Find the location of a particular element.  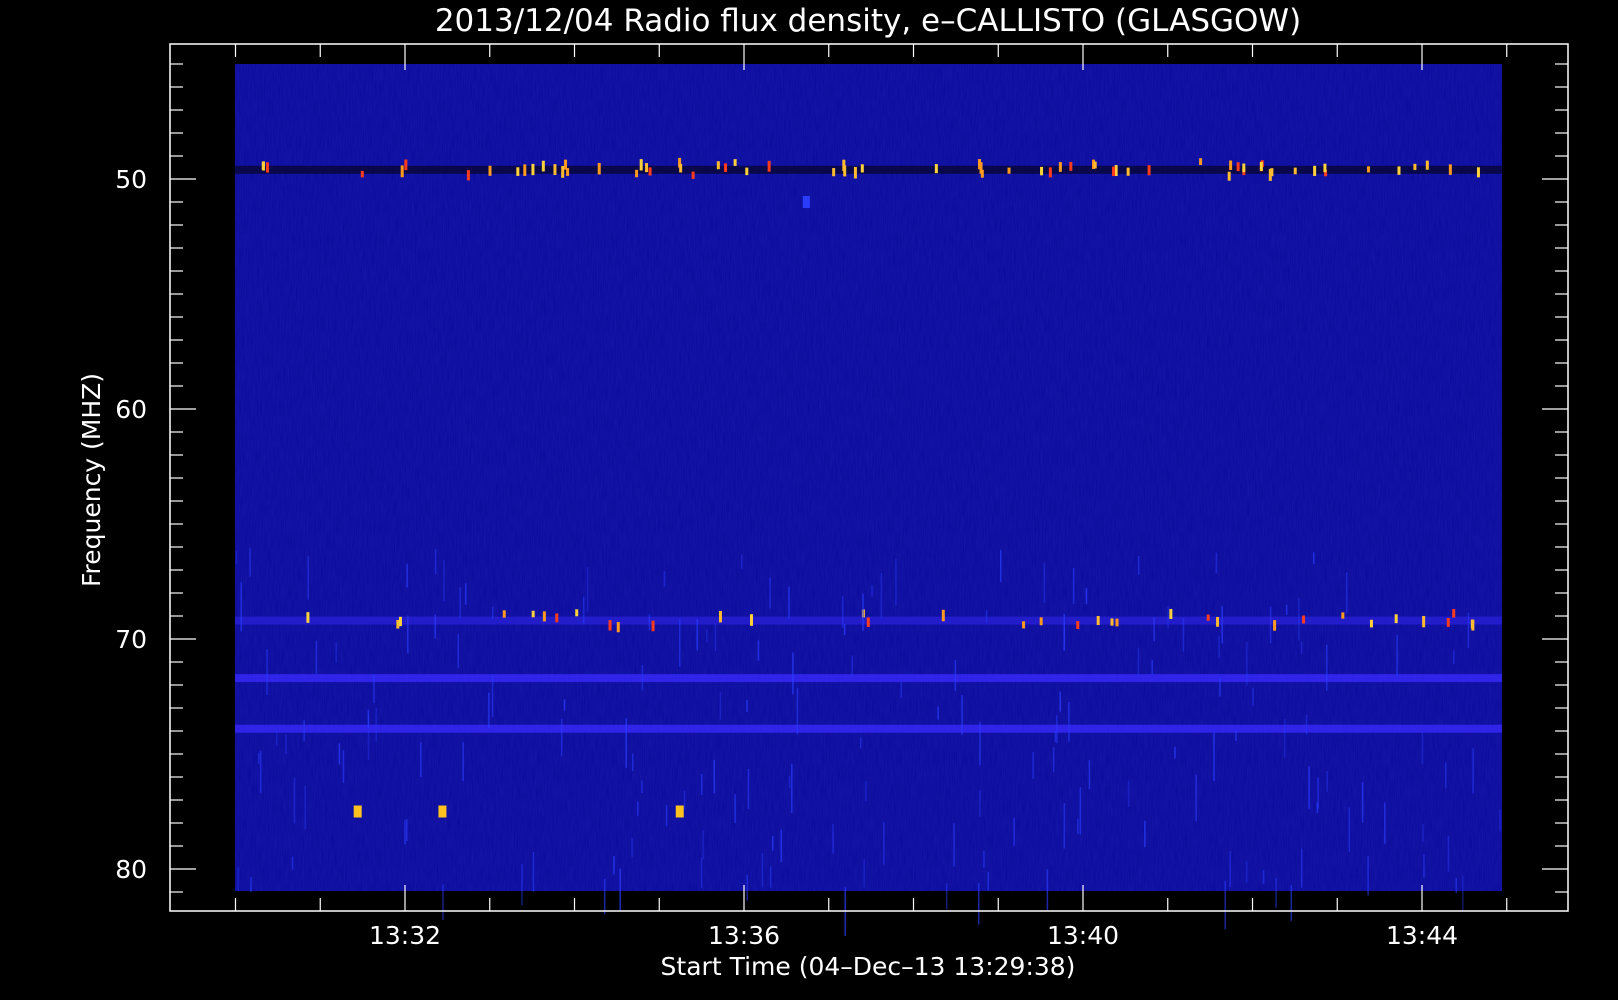

frequency-band is located at coordinates (868, 728).